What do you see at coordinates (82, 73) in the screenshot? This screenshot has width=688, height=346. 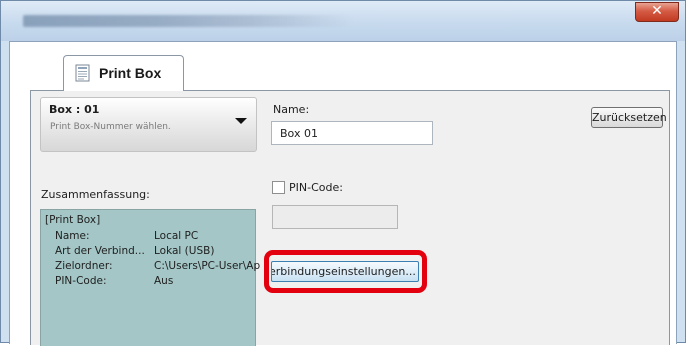 I see `print-box-icon` at bounding box center [82, 73].